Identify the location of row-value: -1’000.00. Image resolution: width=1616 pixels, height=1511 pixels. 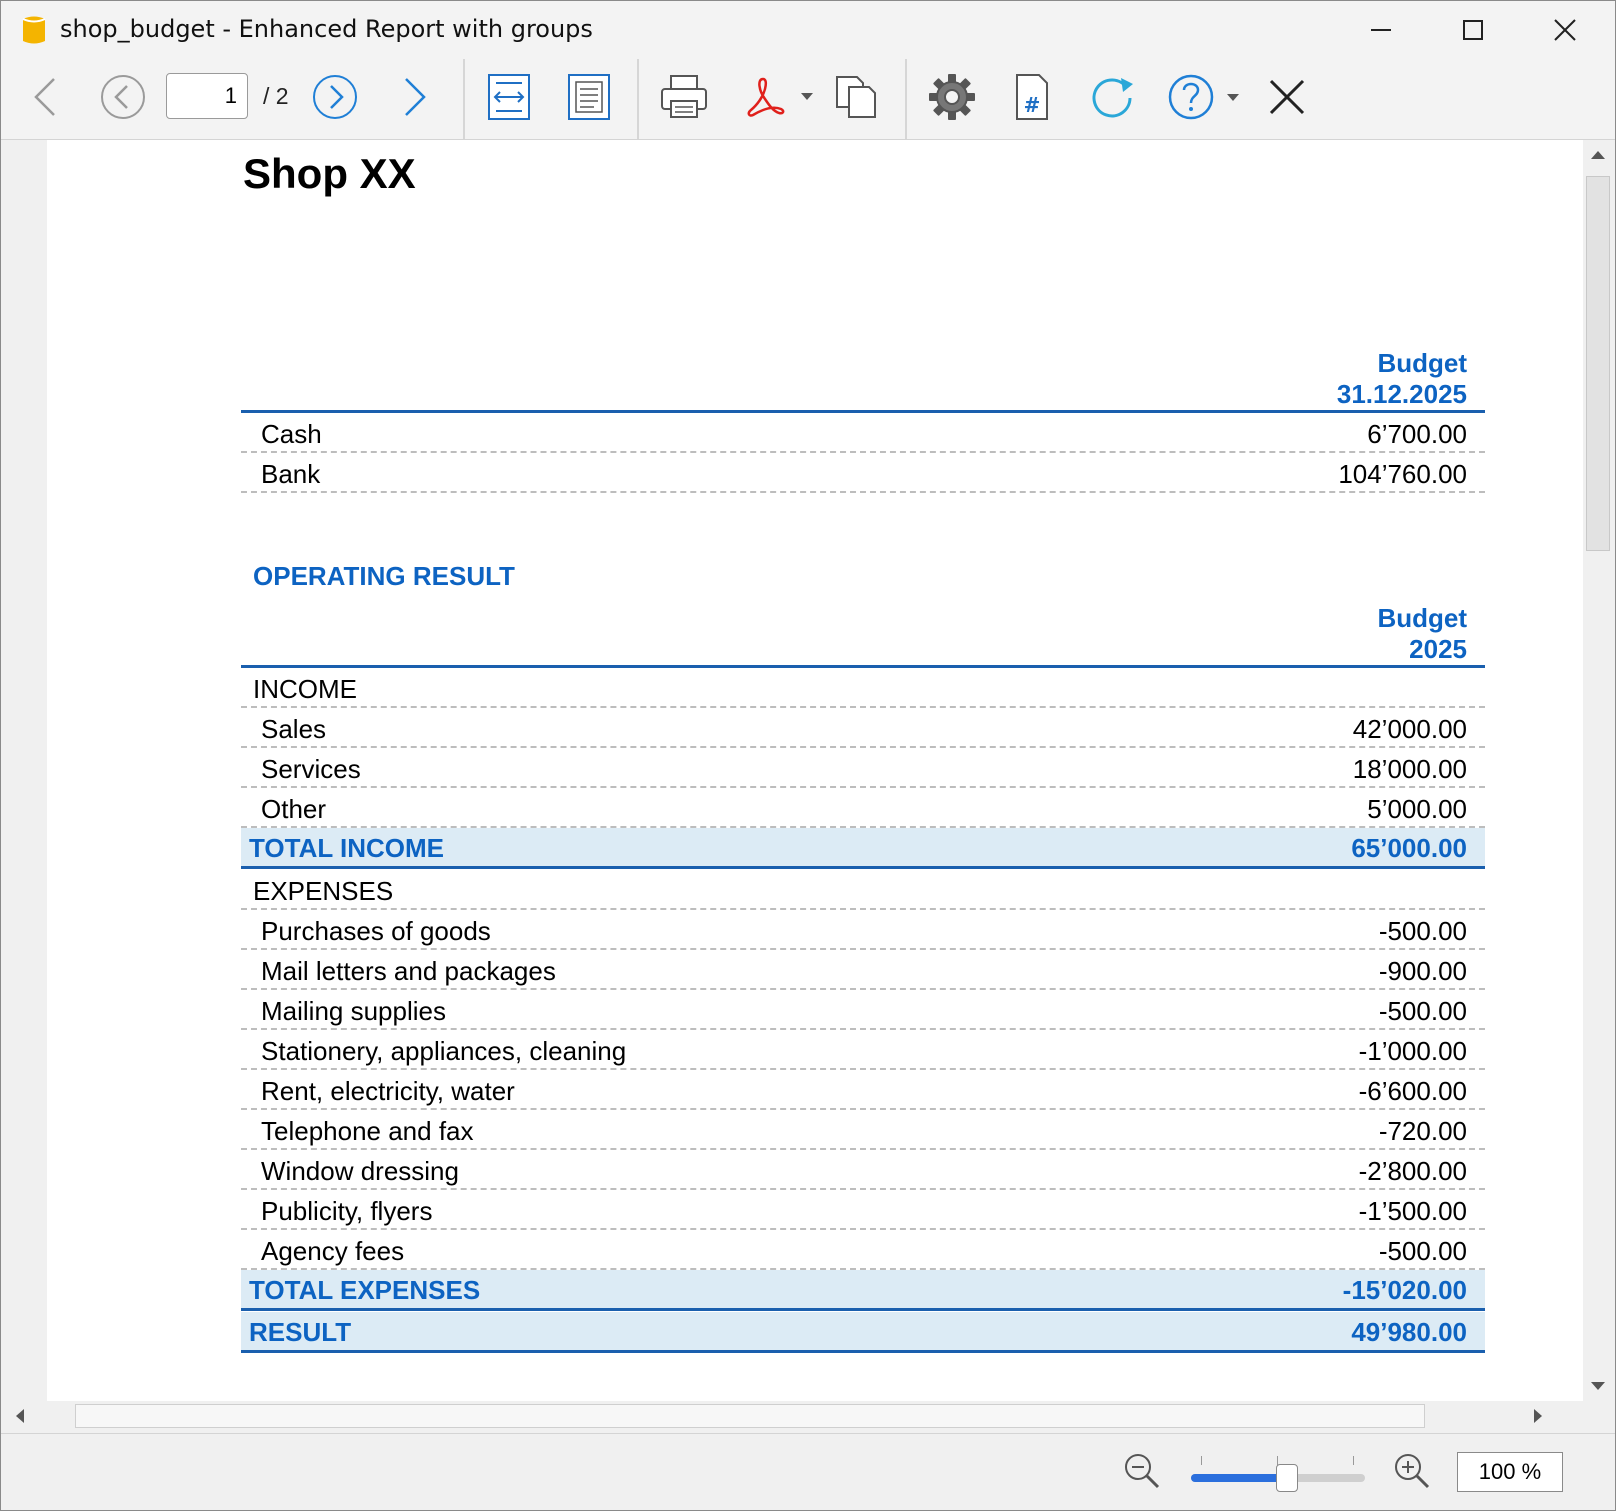
(1412, 1051).